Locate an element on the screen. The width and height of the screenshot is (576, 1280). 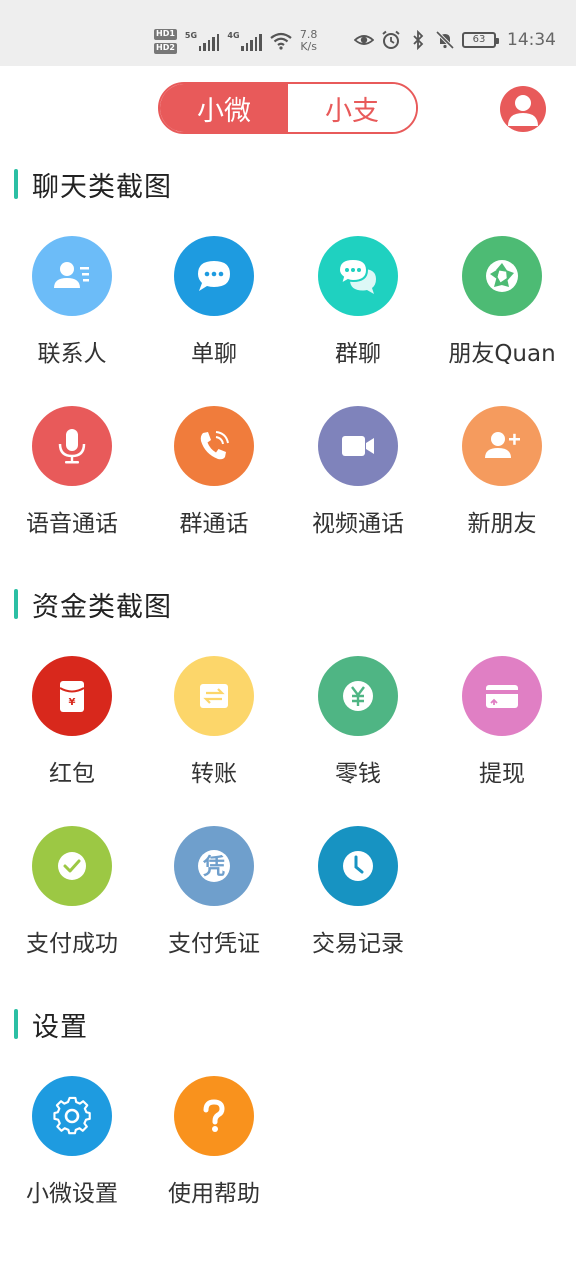
eye-icon is located at coordinates (364, 40).